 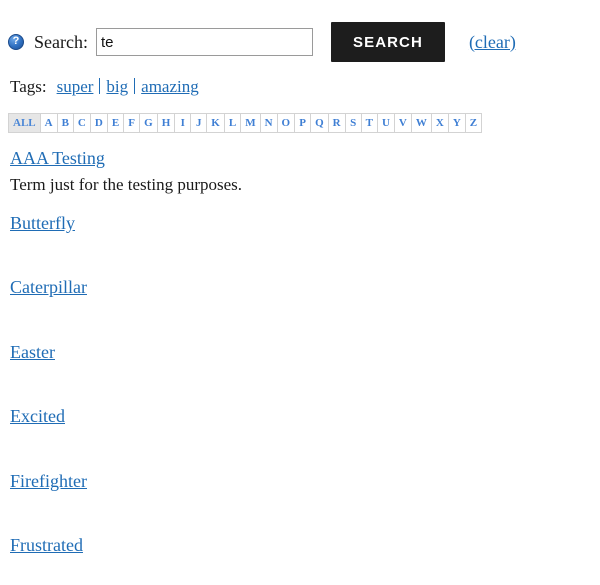 What do you see at coordinates (204, 42) in the screenshot?
I see `search-input` at bounding box center [204, 42].